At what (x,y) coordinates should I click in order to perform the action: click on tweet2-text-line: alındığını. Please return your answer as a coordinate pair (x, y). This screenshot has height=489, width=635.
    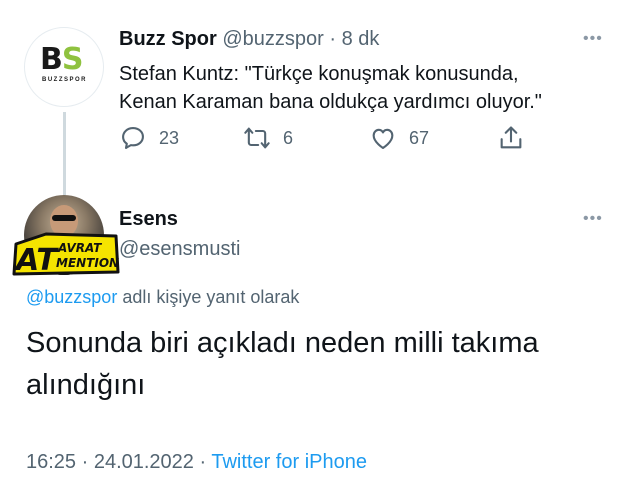
    Looking at the image, I should click on (86, 385).